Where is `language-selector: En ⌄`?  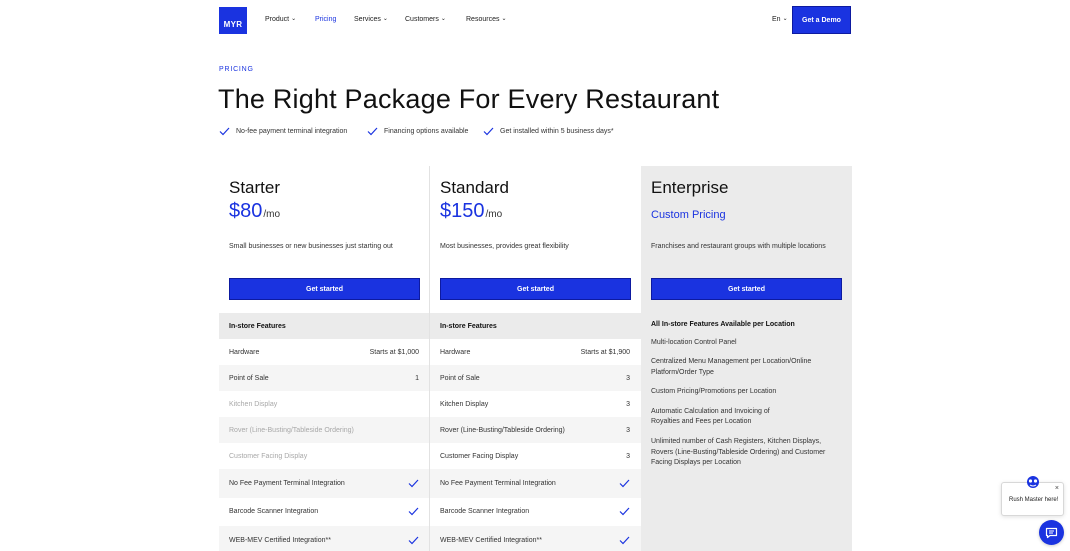
language-selector: En ⌄ is located at coordinates (780, 19).